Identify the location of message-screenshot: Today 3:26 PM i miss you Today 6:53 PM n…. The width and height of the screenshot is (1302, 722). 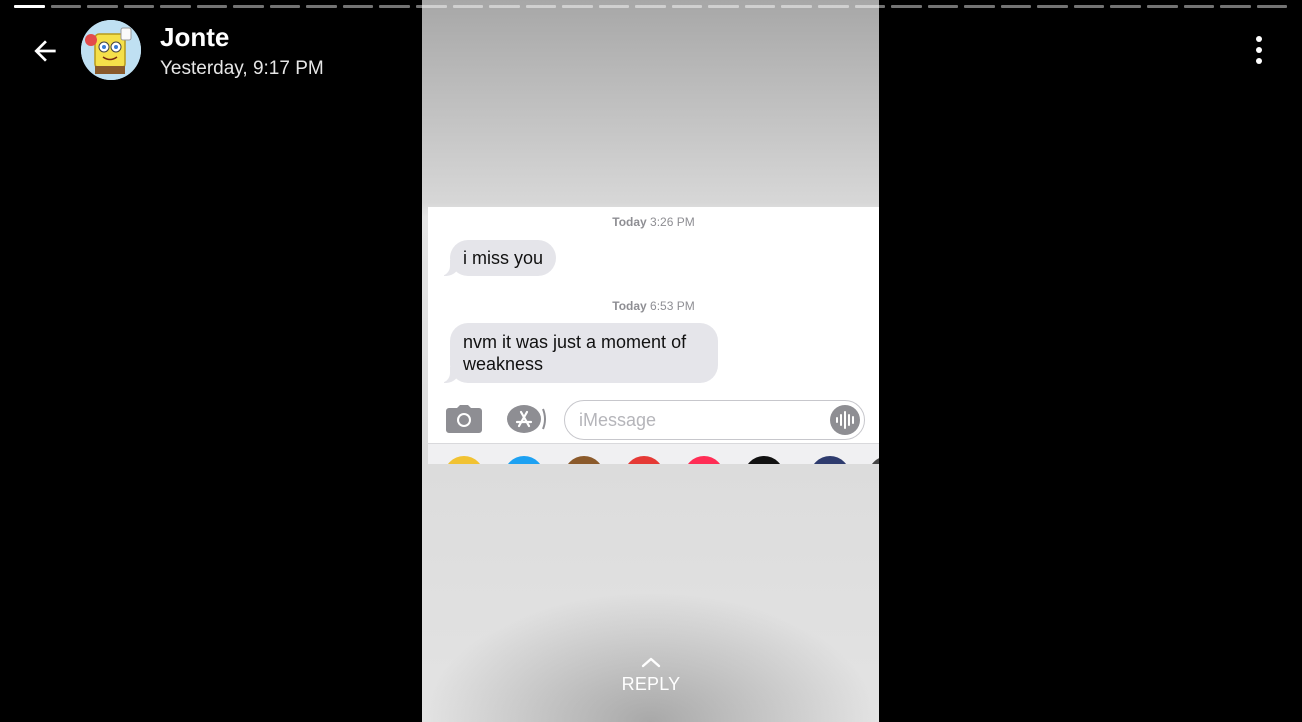
(653, 335).